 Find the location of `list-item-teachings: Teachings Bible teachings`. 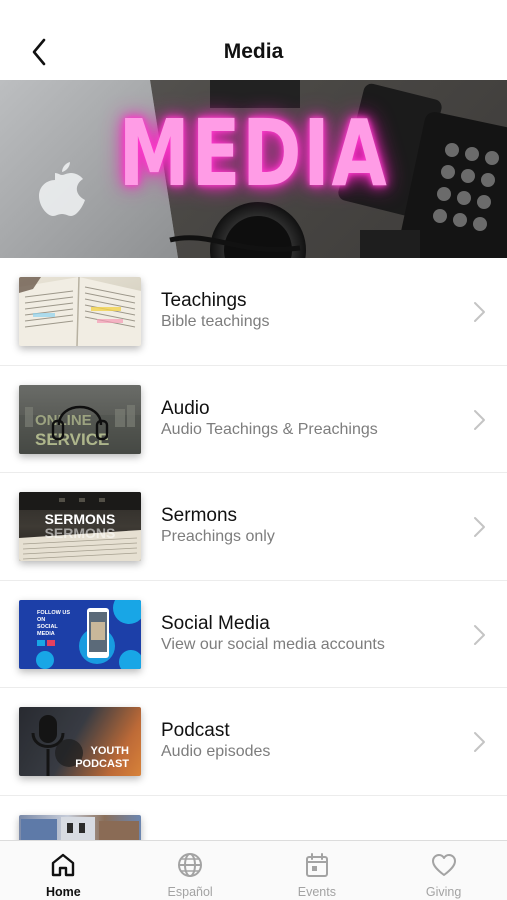

list-item-teachings: Teachings Bible teachings is located at coordinates (253, 312).